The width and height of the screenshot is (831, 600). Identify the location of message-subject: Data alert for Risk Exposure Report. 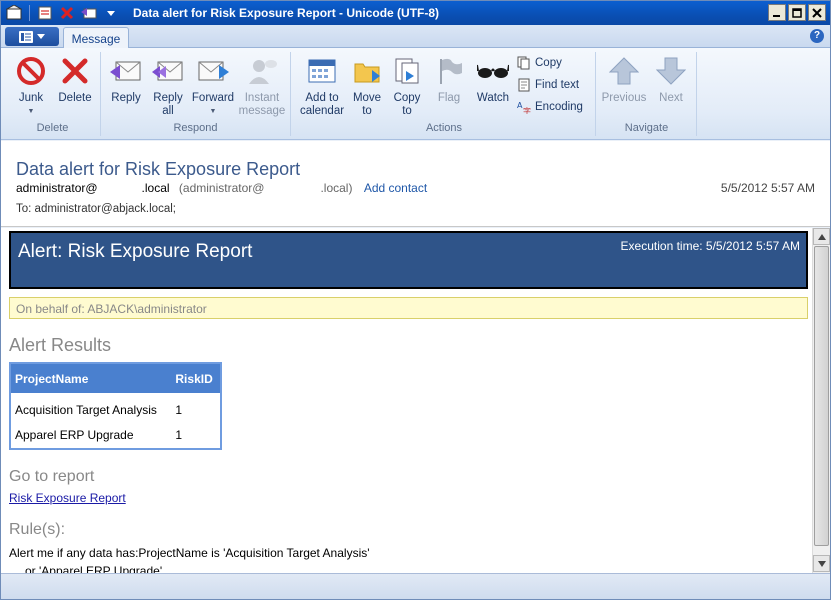
(158, 169).